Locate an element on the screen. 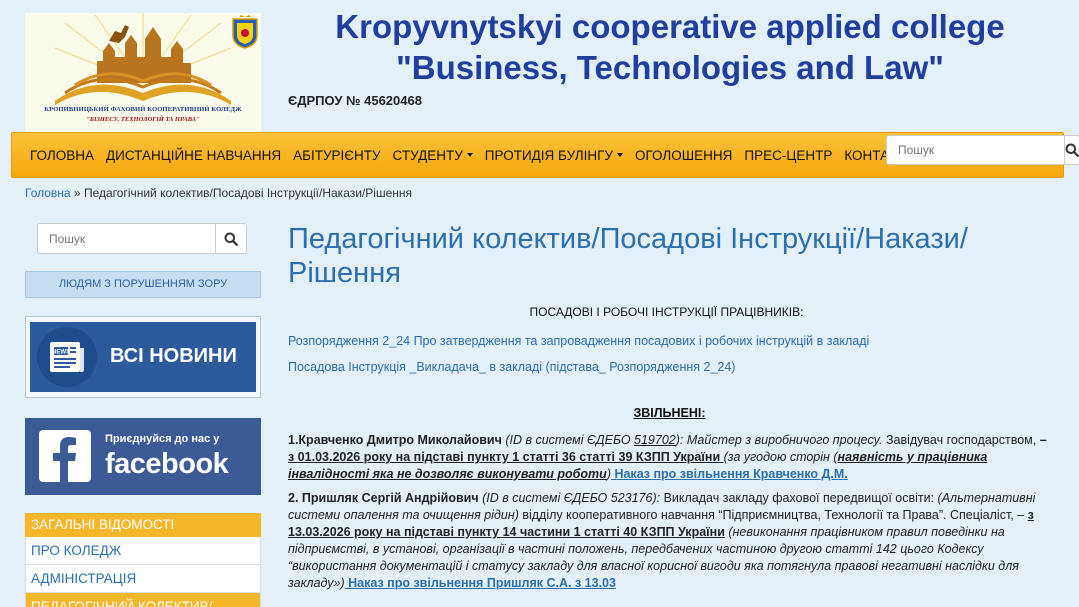 The height and width of the screenshot is (607, 1079). entry1-id-prefix: (ID в системі ЄДЕБО is located at coordinates (568, 440).